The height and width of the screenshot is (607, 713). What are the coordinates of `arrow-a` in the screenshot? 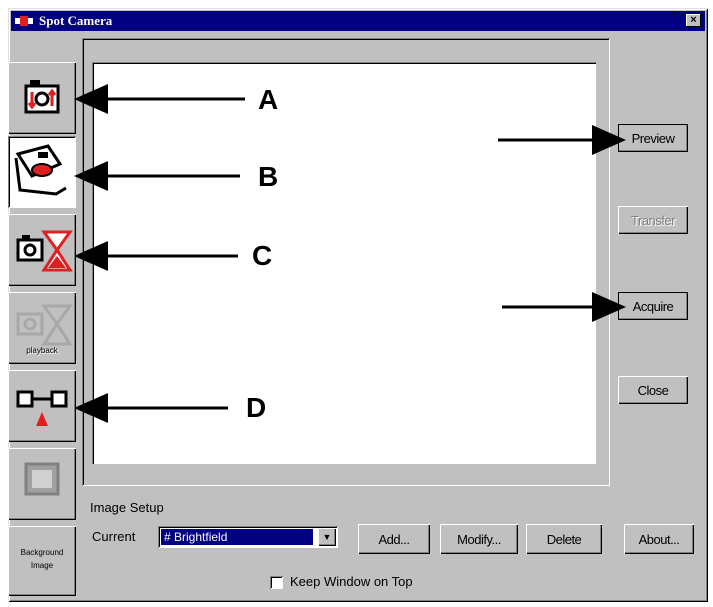 It's located at (91, 99).